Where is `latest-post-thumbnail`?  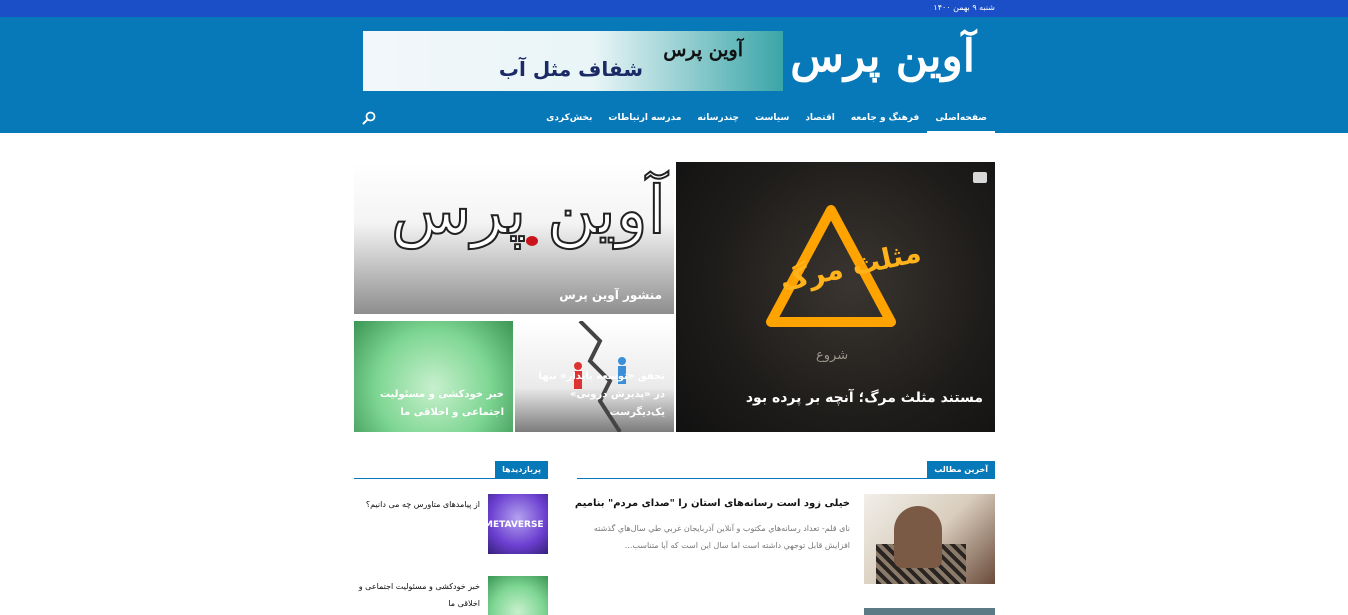 latest-post-thumbnail is located at coordinates (929, 539).